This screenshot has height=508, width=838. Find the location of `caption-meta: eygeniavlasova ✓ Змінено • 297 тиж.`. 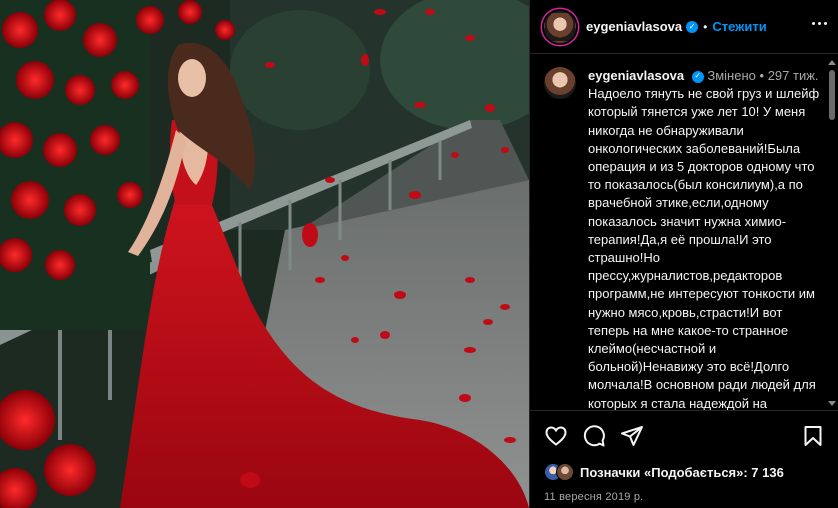

caption-meta: eygeniavlasova ✓ Змінено • 297 тиж. is located at coordinates (704, 76).